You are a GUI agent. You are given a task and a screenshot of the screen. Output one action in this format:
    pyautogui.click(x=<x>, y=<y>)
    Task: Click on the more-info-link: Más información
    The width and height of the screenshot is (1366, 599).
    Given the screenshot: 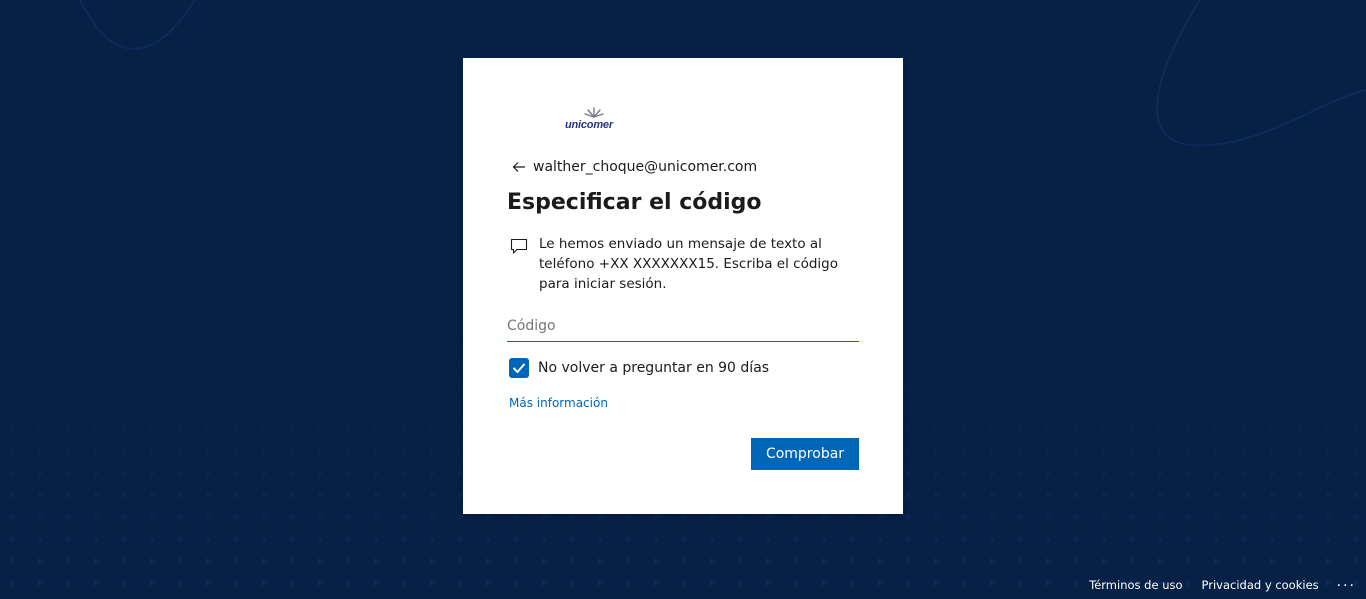 What is the action you would take?
    pyautogui.click(x=558, y=403)
    